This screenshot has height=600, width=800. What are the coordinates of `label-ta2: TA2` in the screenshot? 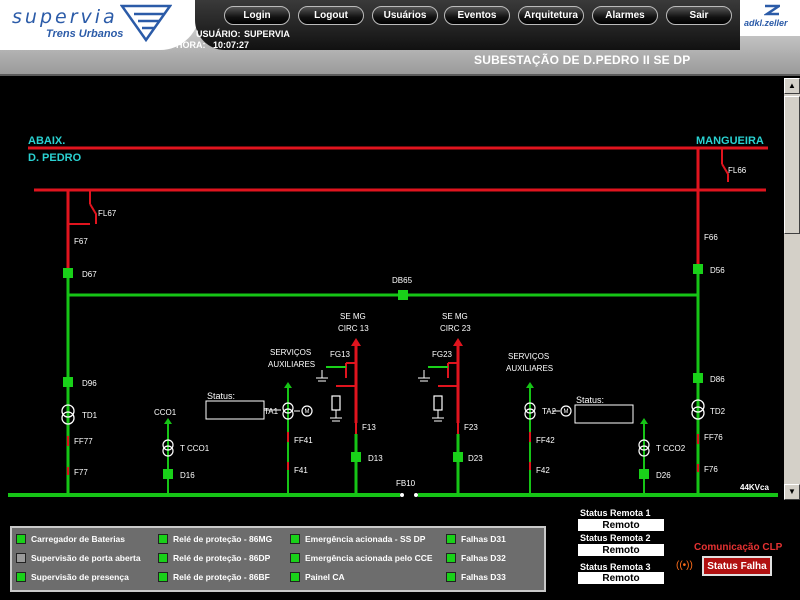 It's located at (549, 411).